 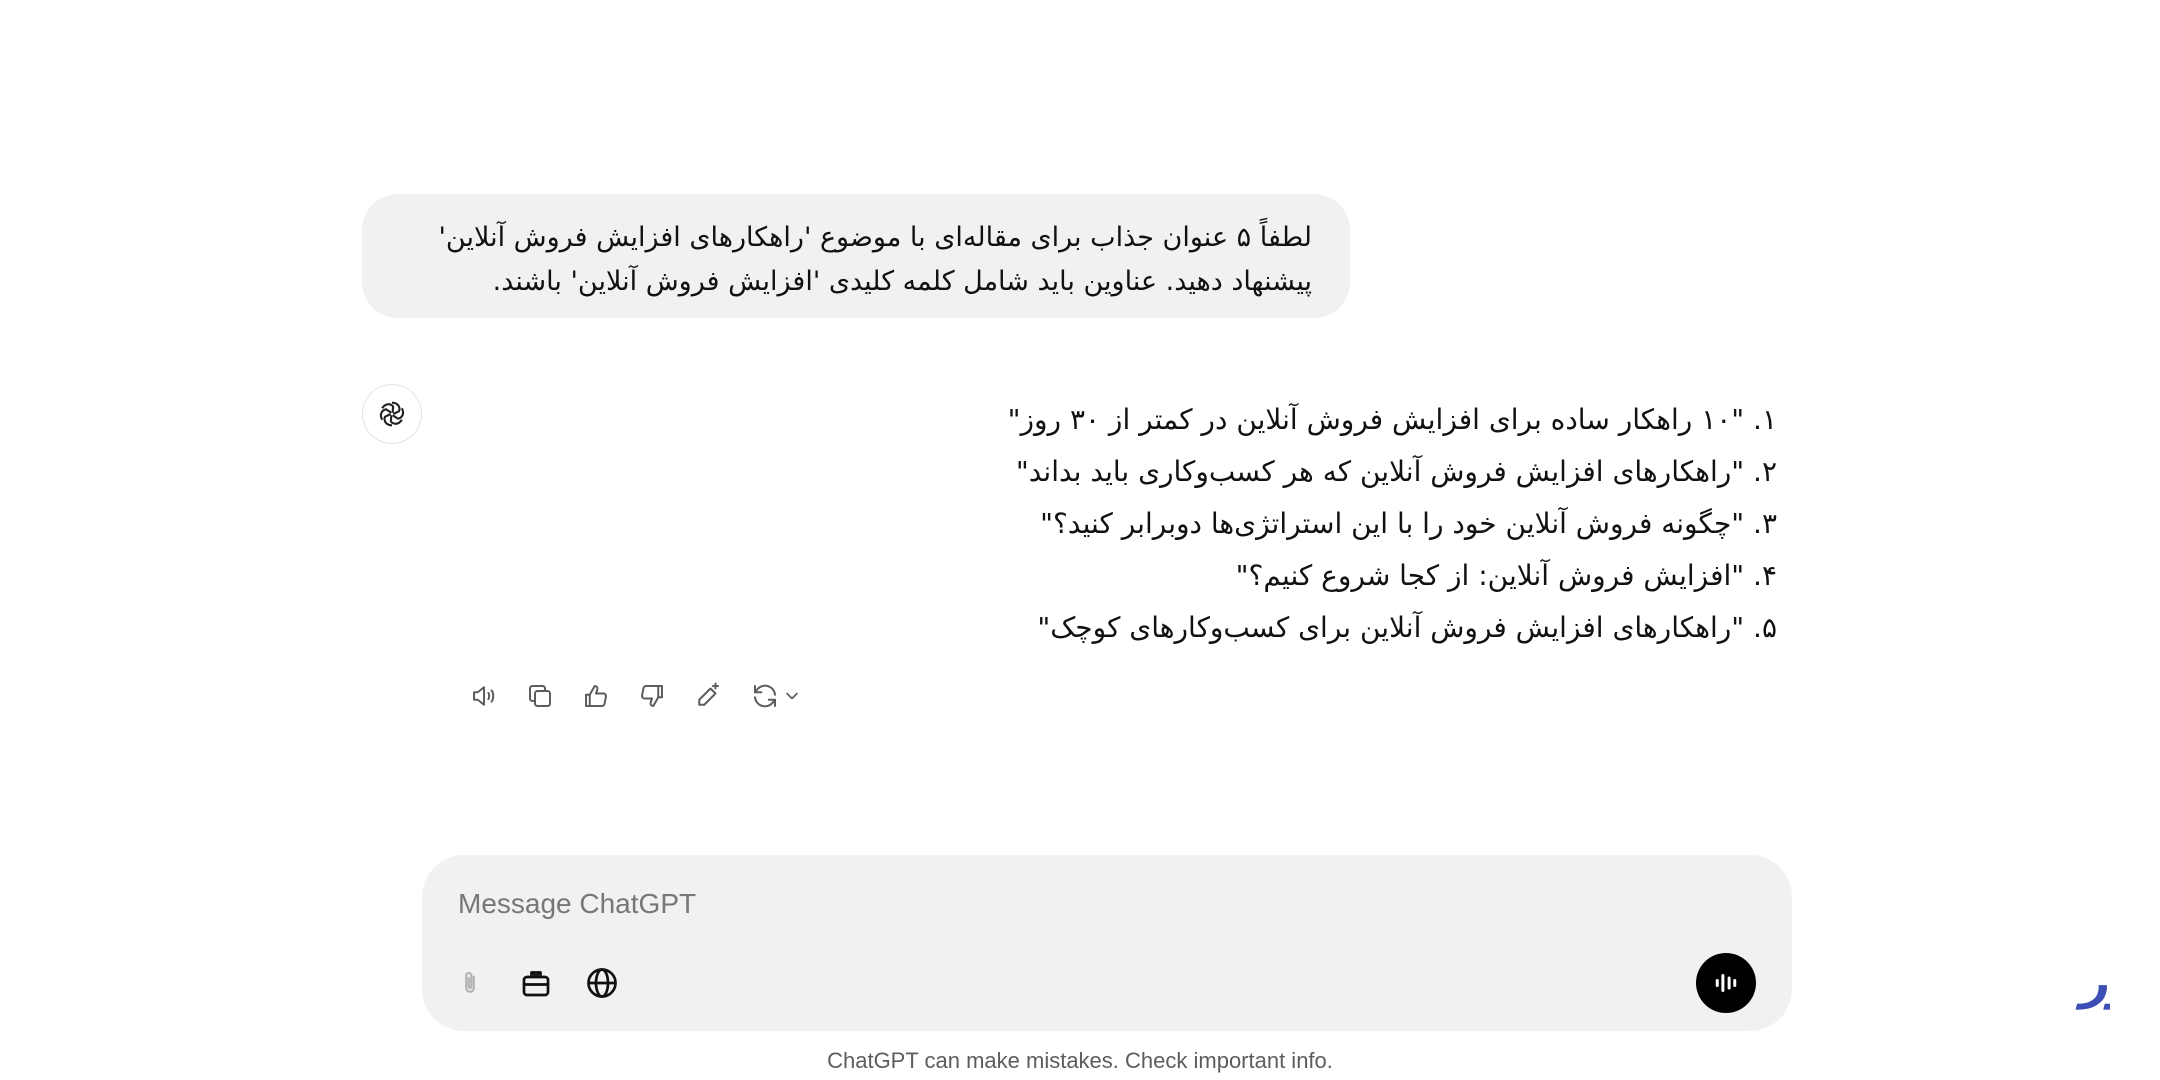 What do you see at coordinates (470, 983) in the screenshot?
I see `attach-icon` at bounding box center [470, 983].